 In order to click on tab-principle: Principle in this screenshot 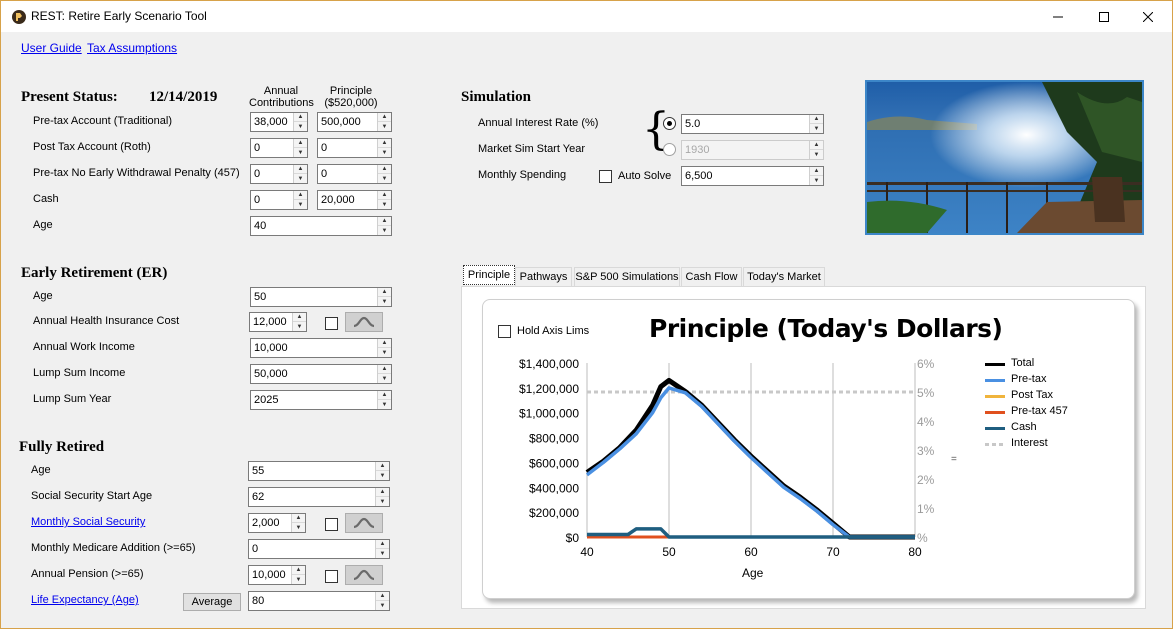, I will do `click(489, 275)`.